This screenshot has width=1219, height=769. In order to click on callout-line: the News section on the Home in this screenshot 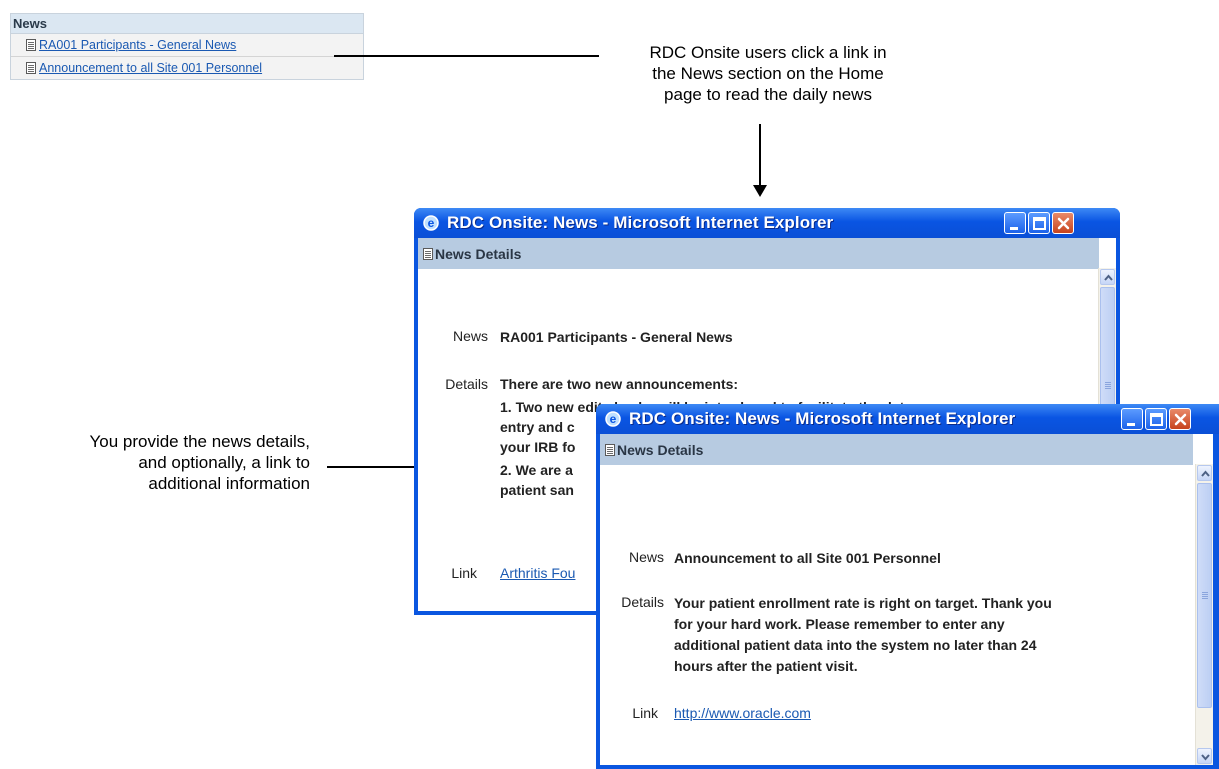, I will do `click(768, 73)`.